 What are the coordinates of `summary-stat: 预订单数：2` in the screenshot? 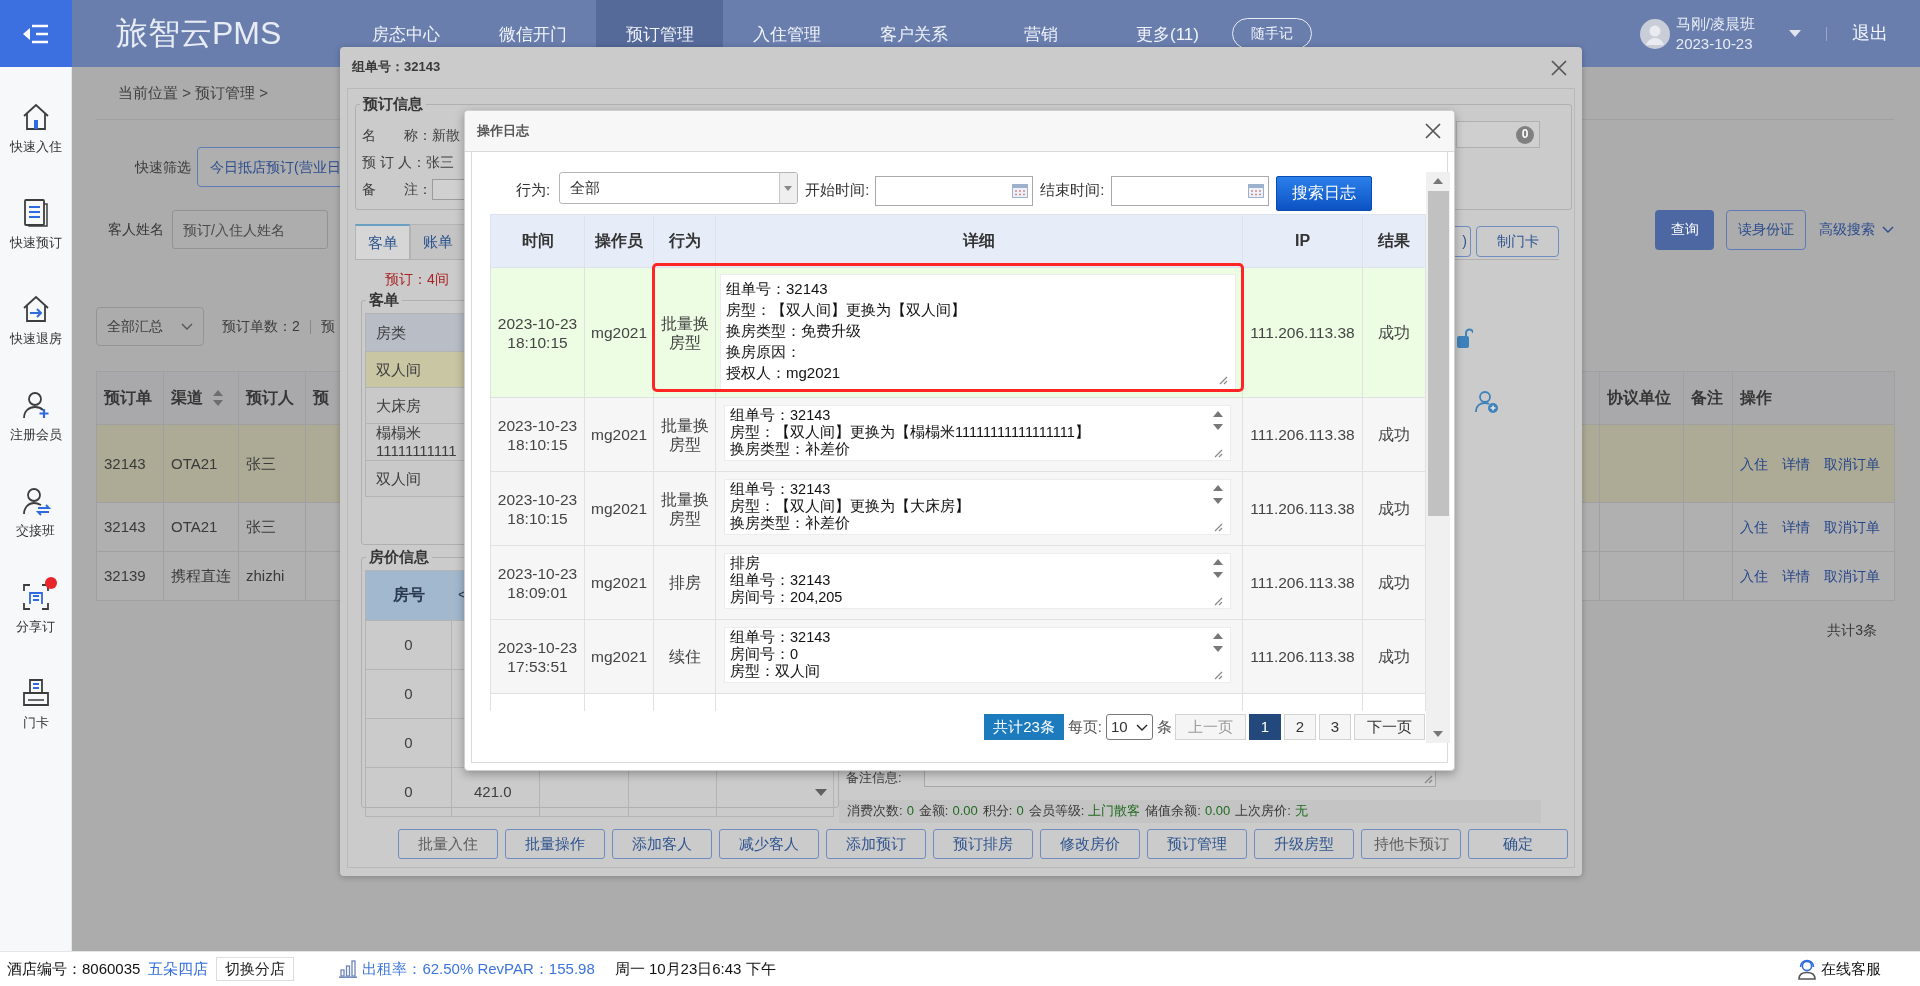 It's located at (261, 326).